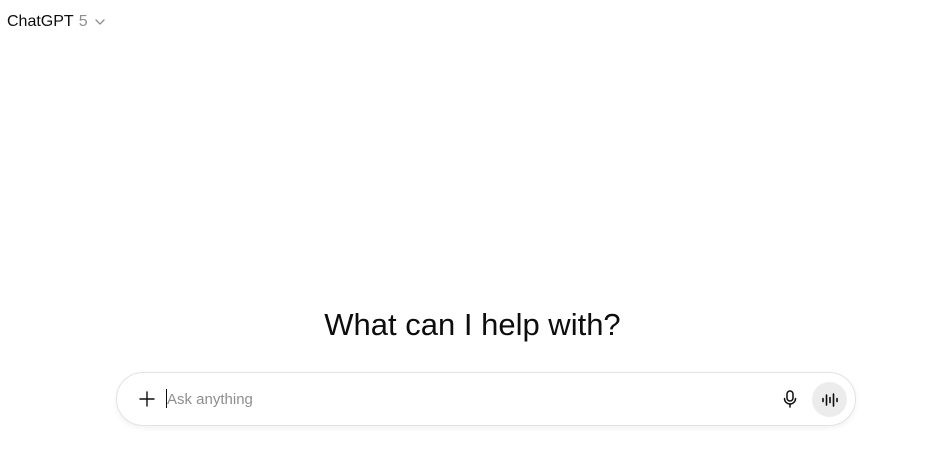  I want to click on chevron-down-icon, so click(100, 22).